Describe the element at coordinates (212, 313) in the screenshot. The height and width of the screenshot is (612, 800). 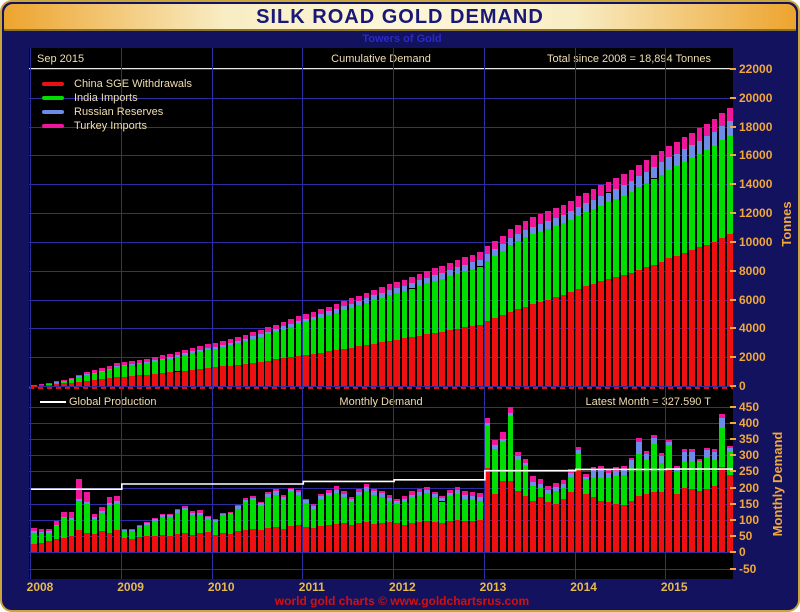
I see `year-gridline` at that location.